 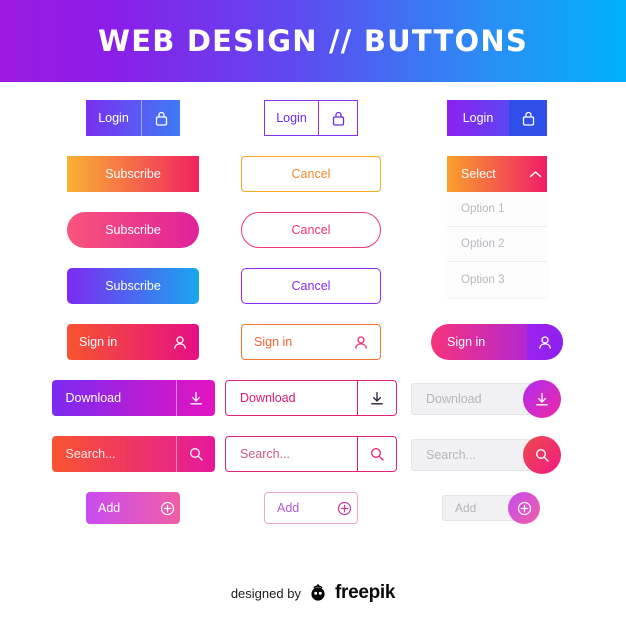 I want to click on subscribe-button-violet: Subscribe, so click(x=133, y=286).